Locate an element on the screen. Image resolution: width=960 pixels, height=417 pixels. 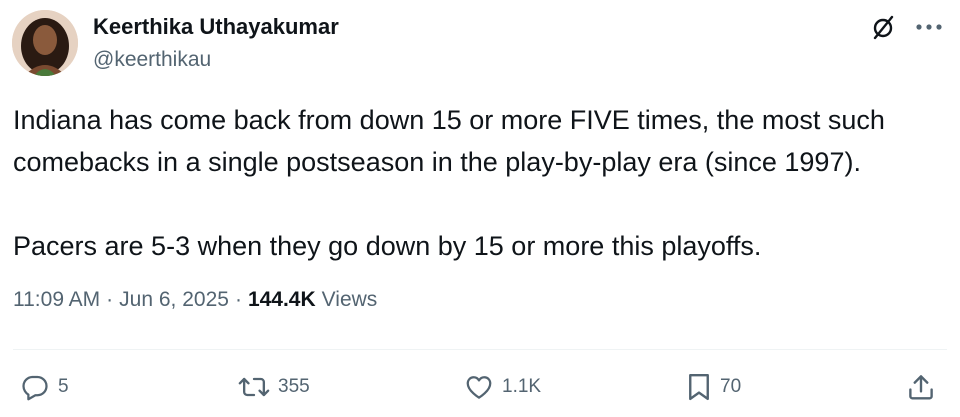
tweet-meta: 11:09 AM · Jun 6, 2025 · 144.4K Views is located at coordinates (195, 300).